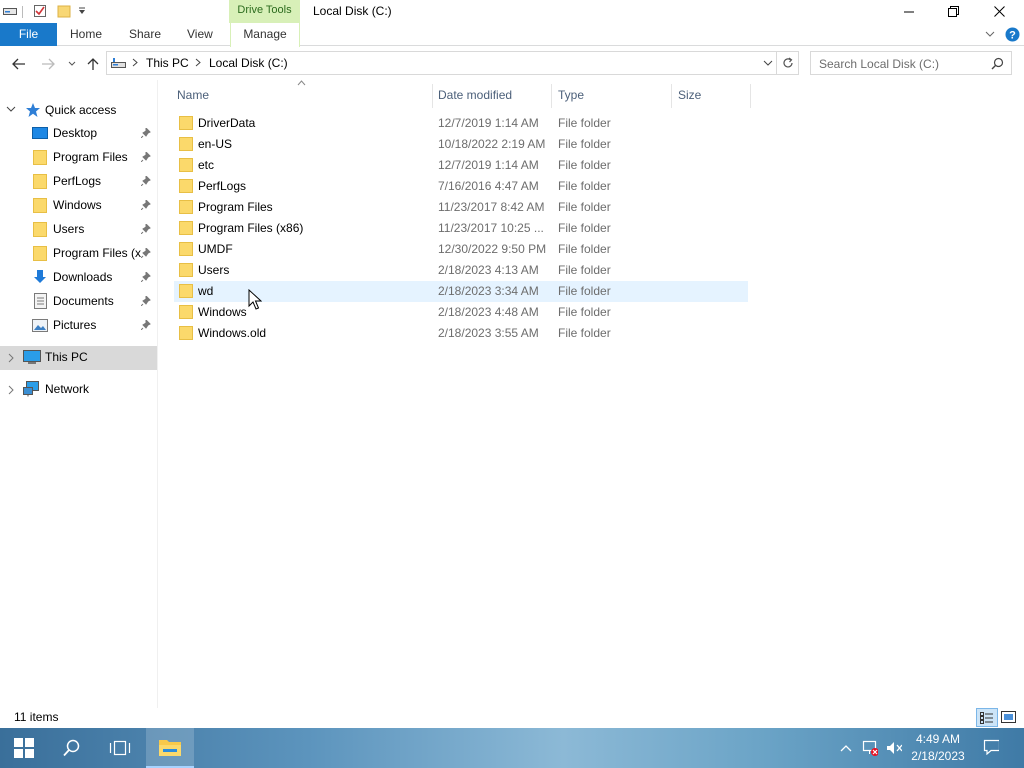  I want to click on file-row: UMDF 12/30/2022 9:50 PM File folder, so click(461, 249).